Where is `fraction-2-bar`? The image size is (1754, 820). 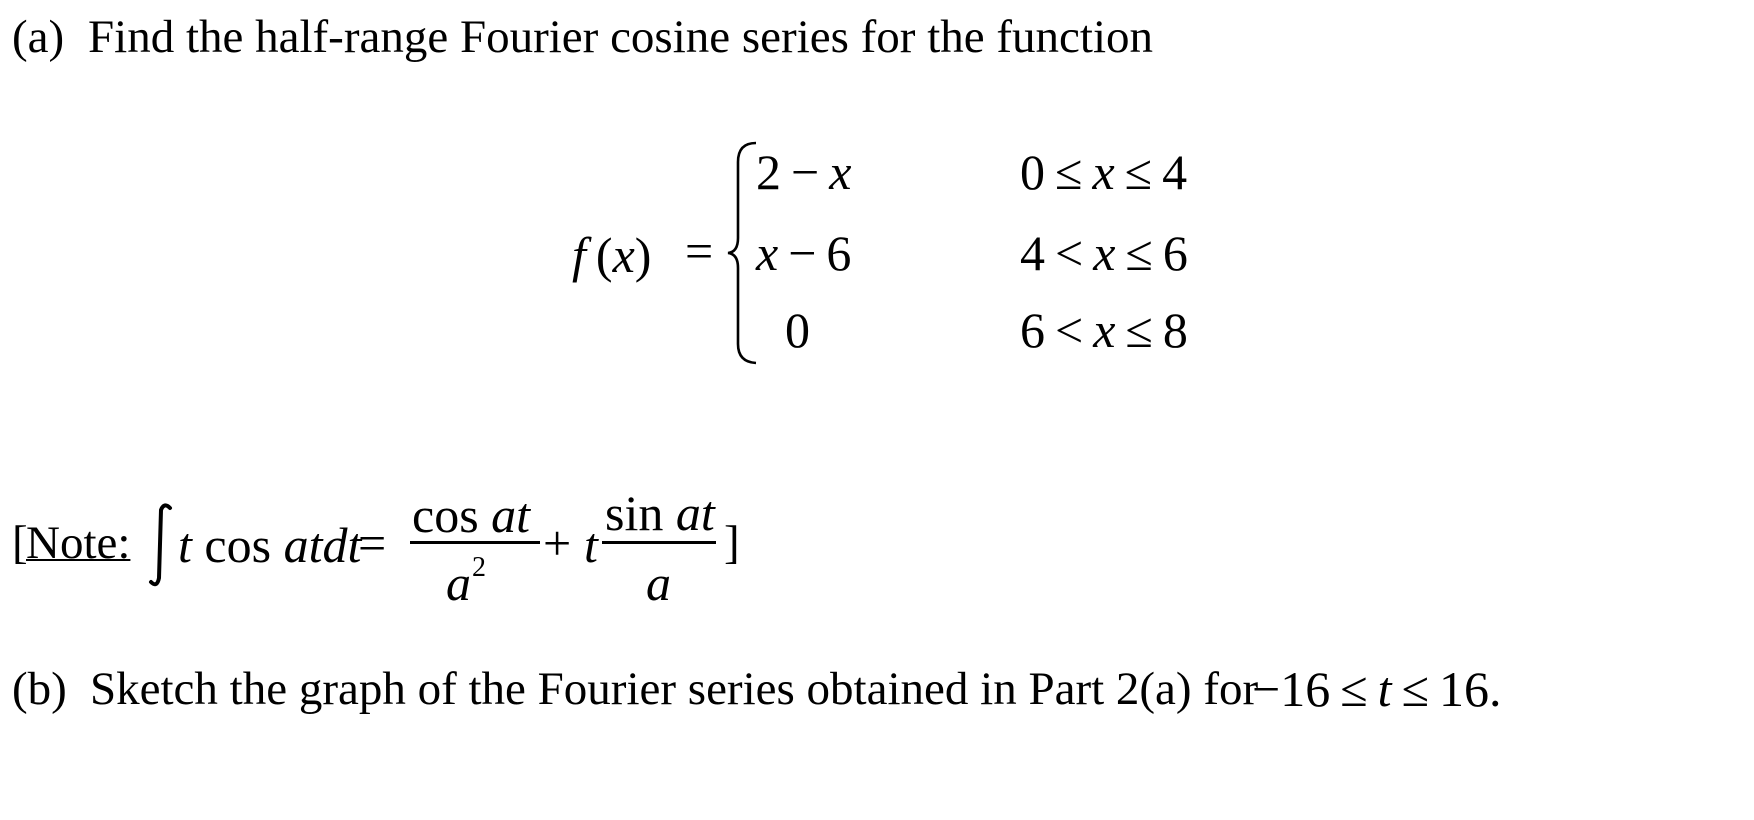 fraction-2-bar is located at coordinates (659, 542).